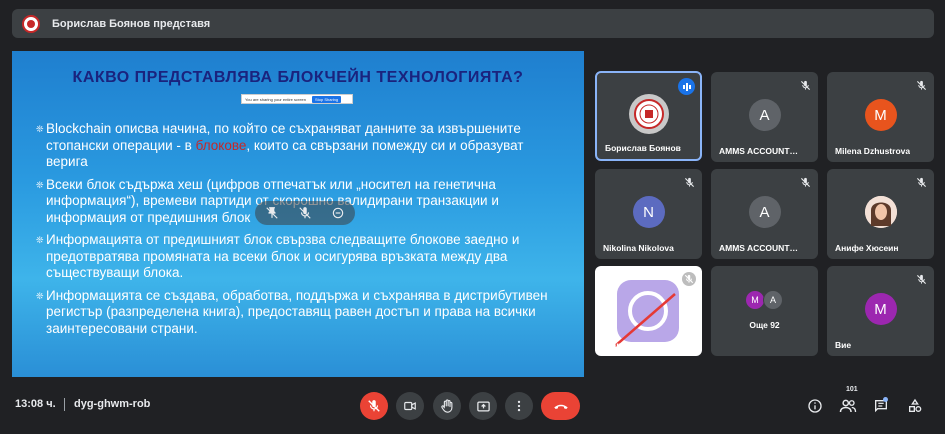  Describe the element at coordinates (764, 311) in the screenshot. I see `others-tile: M A Още 92` at that location.